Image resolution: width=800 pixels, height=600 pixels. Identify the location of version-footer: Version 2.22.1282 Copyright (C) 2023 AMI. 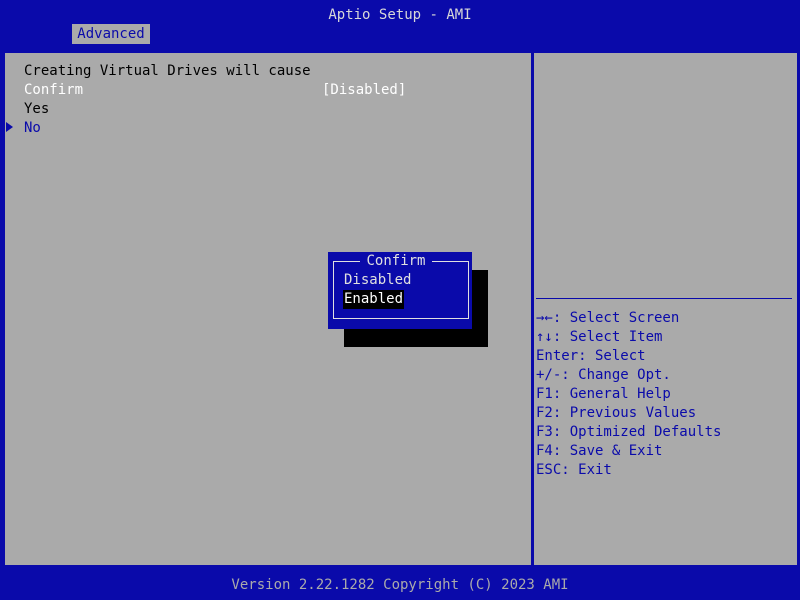
(400, 587).